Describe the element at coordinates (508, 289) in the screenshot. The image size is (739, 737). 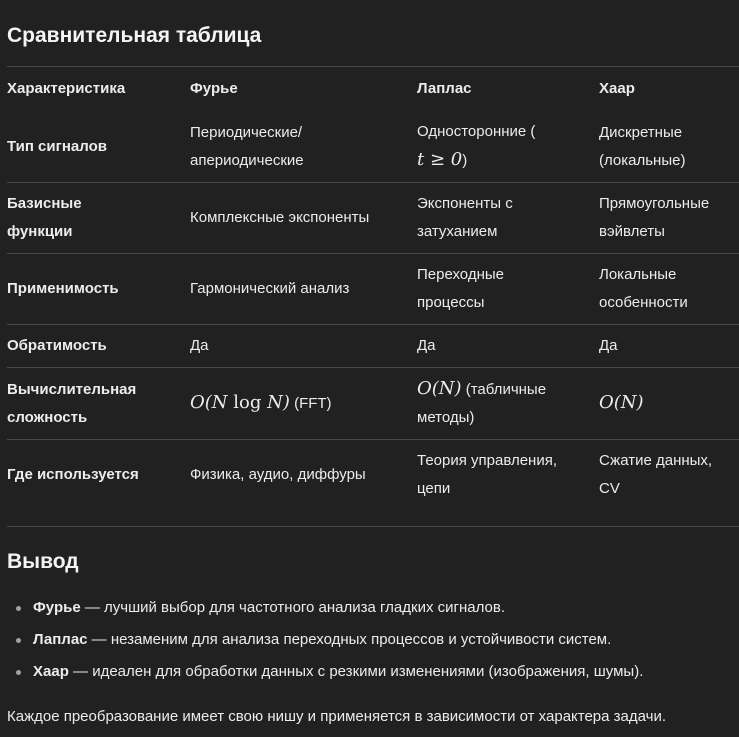
I see `cell-laplace-applicability: Переходные процессы` at that location.